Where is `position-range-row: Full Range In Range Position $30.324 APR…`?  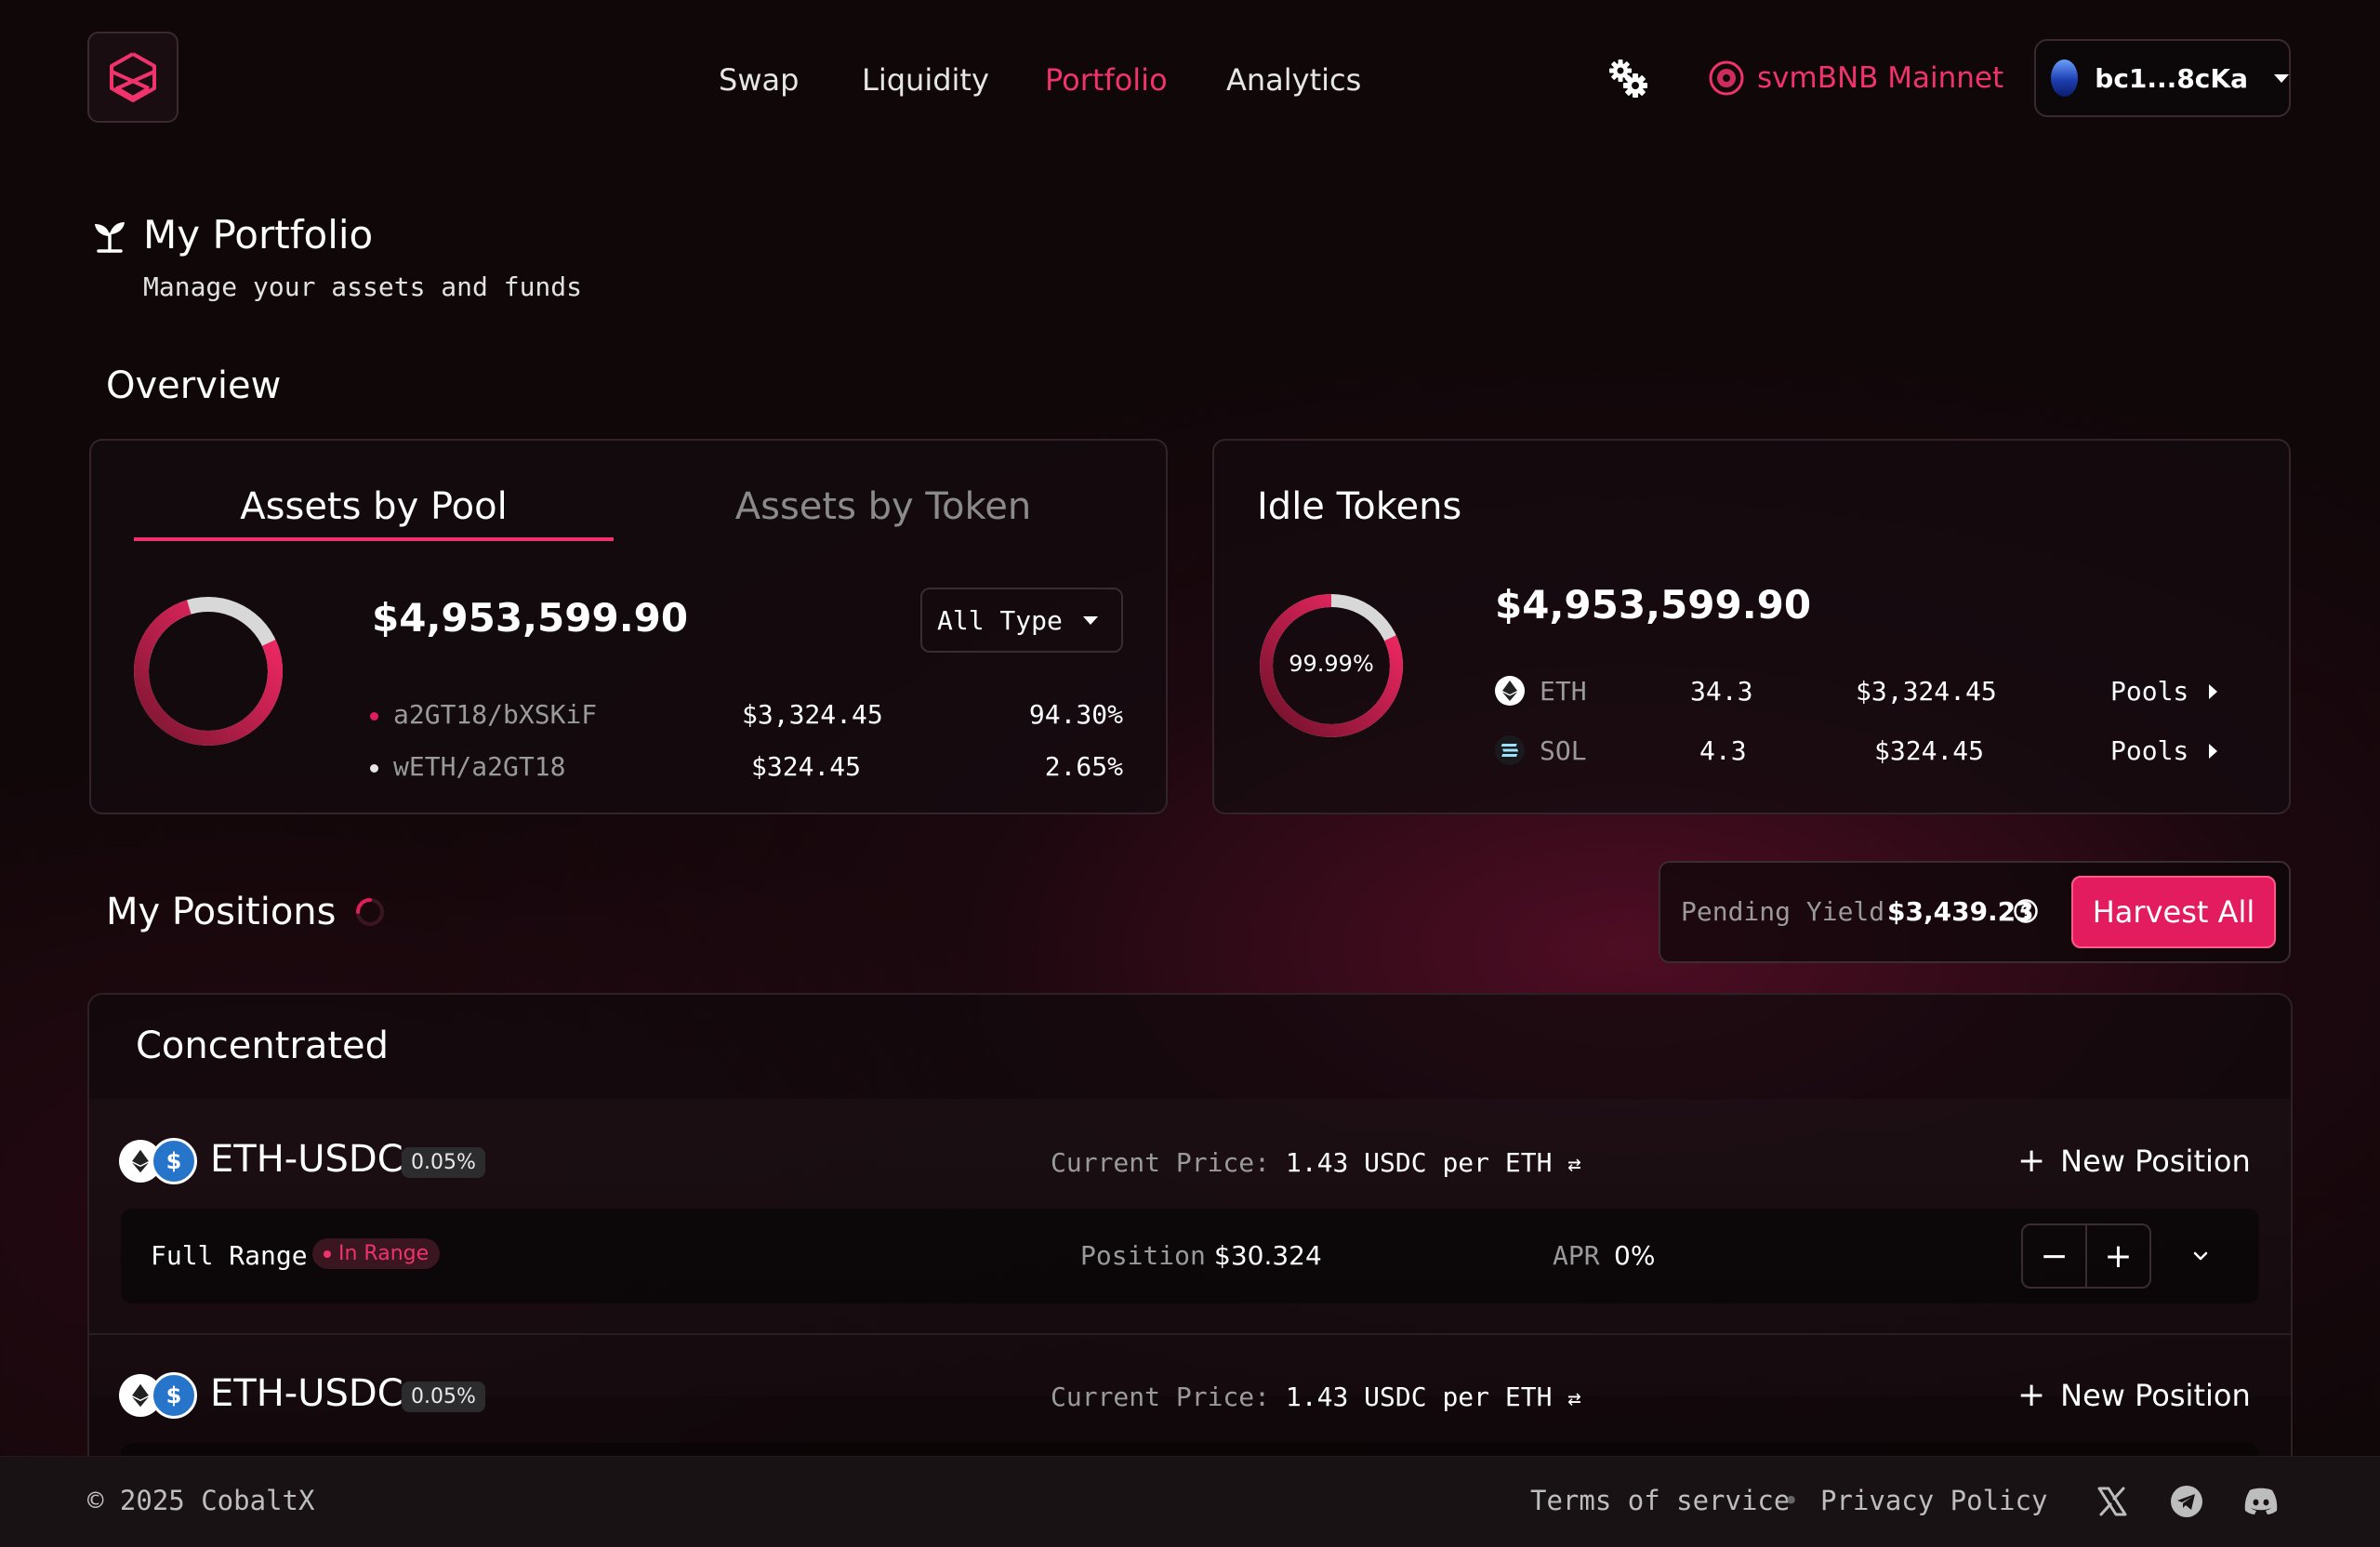 position-range-row: Full Range In Range Position $30.324 APR… is located at coordinates (1190, 1256).